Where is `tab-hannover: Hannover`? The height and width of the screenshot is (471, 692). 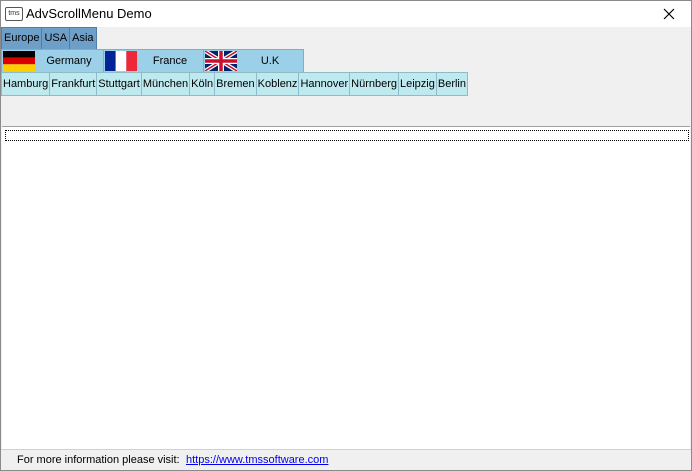 tab-hannover: Hannover is located at coordinates (325, 84).